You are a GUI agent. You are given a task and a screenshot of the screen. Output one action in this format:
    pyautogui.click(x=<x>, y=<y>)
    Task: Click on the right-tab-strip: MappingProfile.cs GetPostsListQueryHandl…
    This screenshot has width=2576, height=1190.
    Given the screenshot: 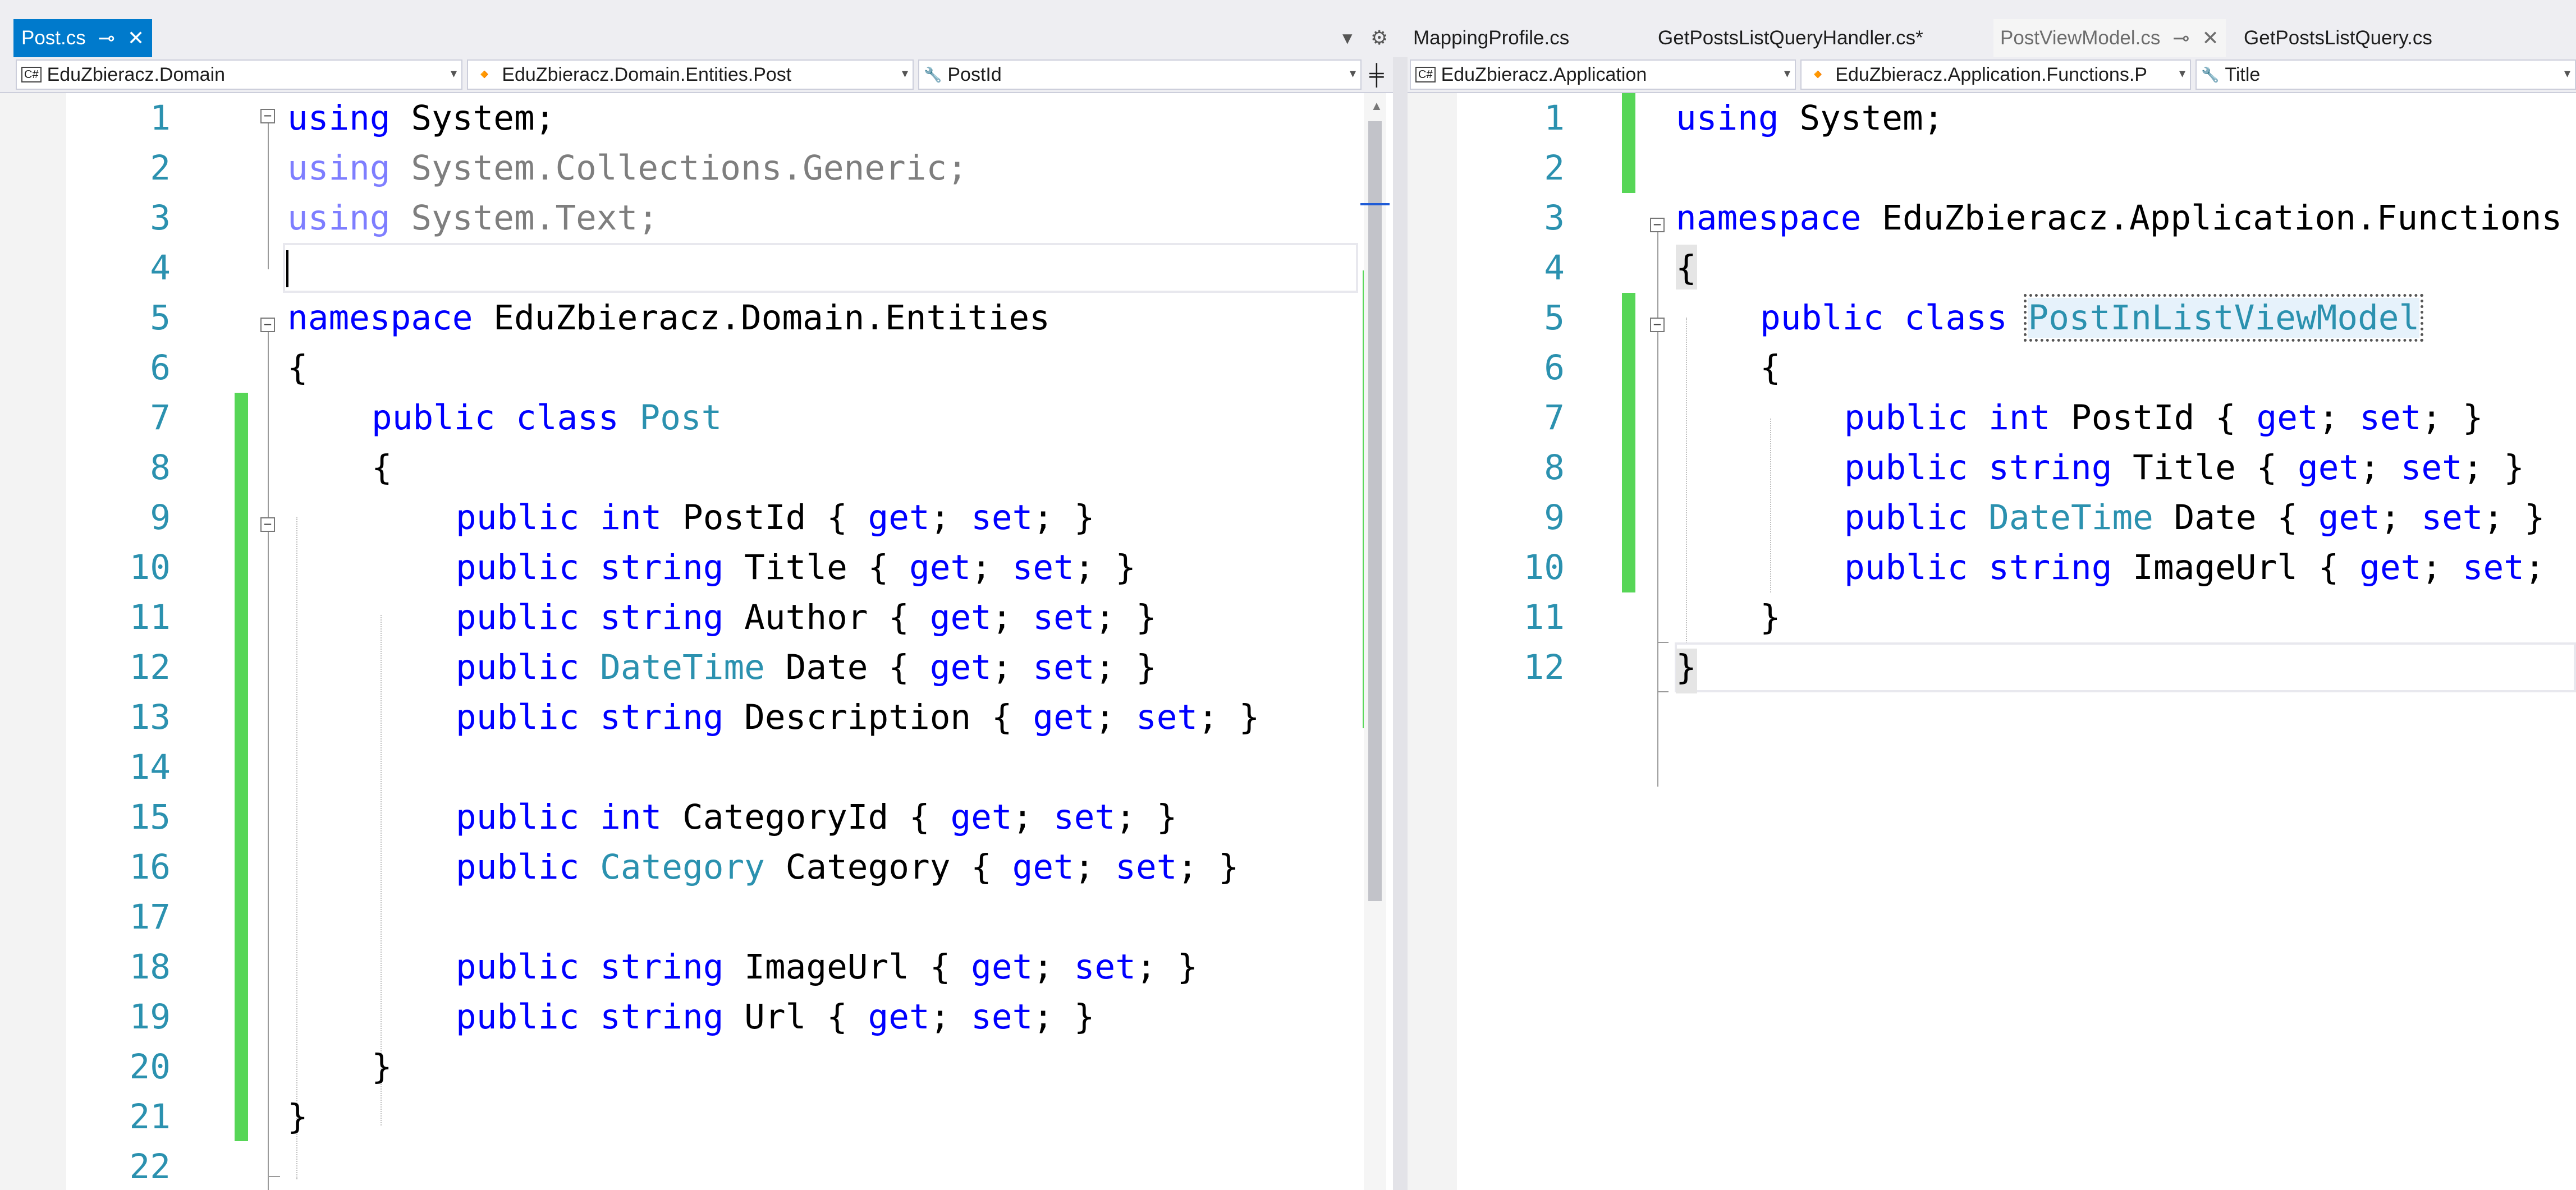 What is the action you would take?
    pyautogui.click(x=1992, y=28)
    